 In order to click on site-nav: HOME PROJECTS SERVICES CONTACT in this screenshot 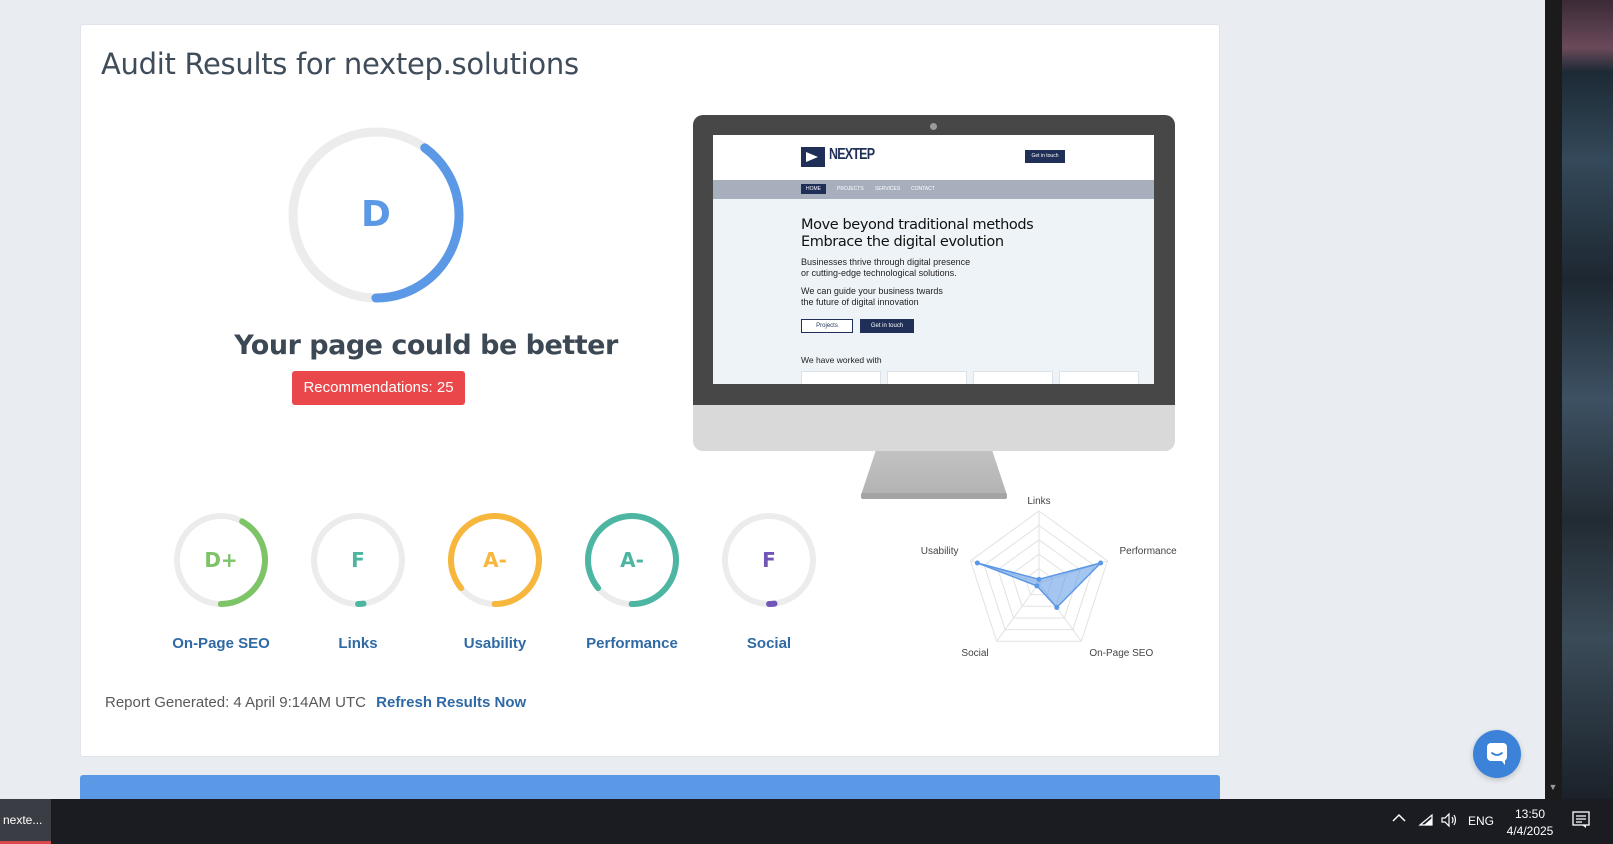, I will do `click(933, 189)`.